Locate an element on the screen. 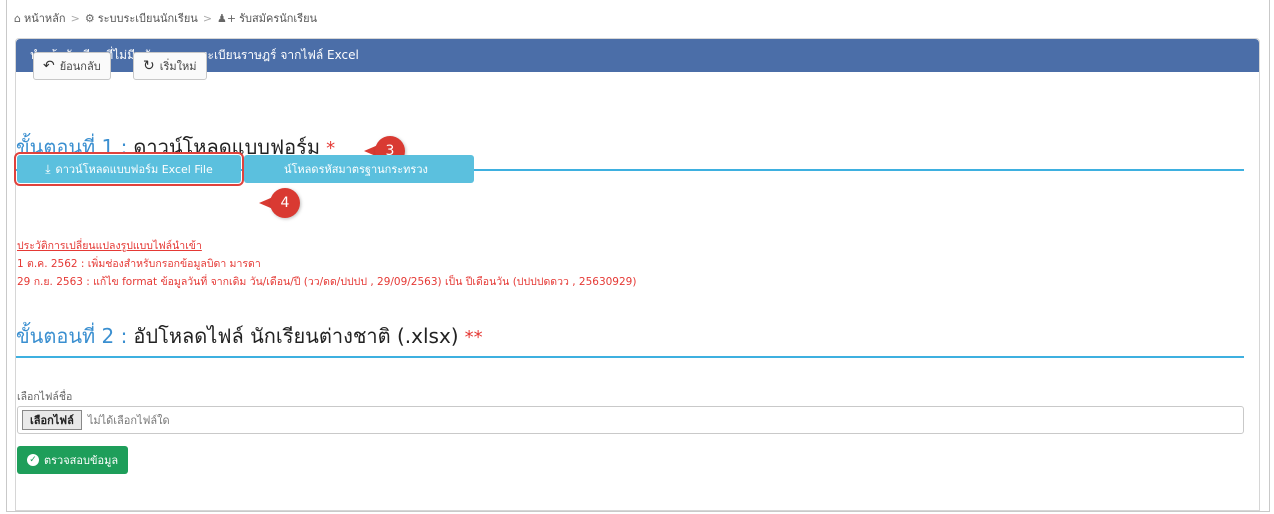  download-codes-button: น์โหลดรหัสมาตรฐานกระทรวง is located at coordinates (359, 169).